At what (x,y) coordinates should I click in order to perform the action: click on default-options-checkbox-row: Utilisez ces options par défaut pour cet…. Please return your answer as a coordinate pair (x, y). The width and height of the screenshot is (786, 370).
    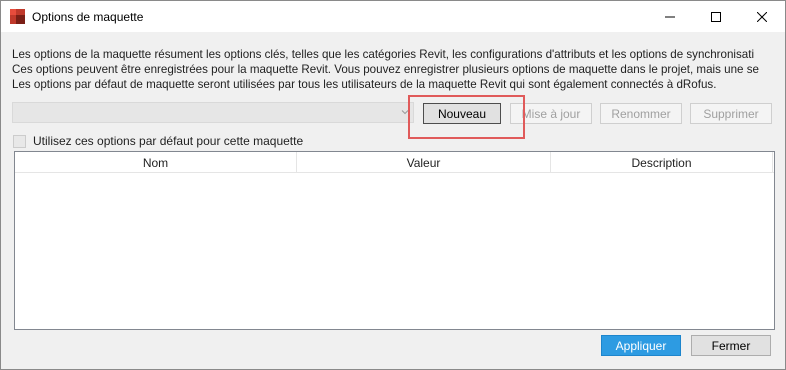
    Looking at the image, I should click on (158, 141).